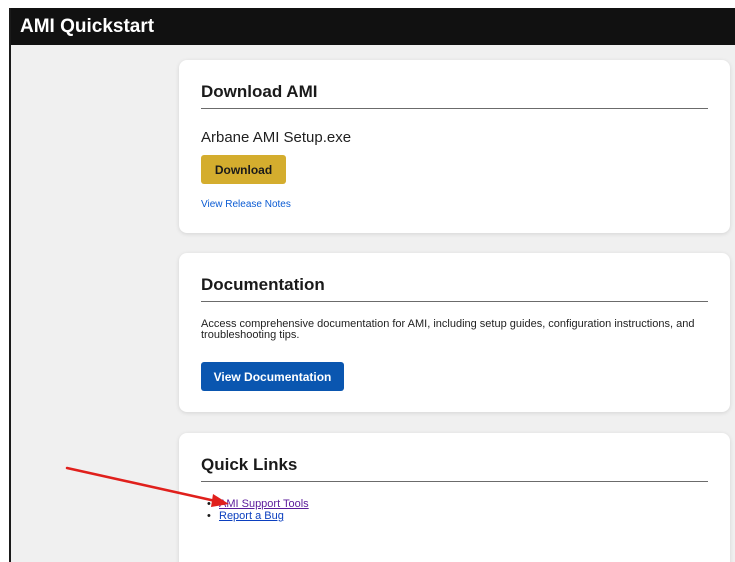 This screenshot has width=735, height=562. I want to click on list-item: • AMI Support Tools, so click(258, 504).